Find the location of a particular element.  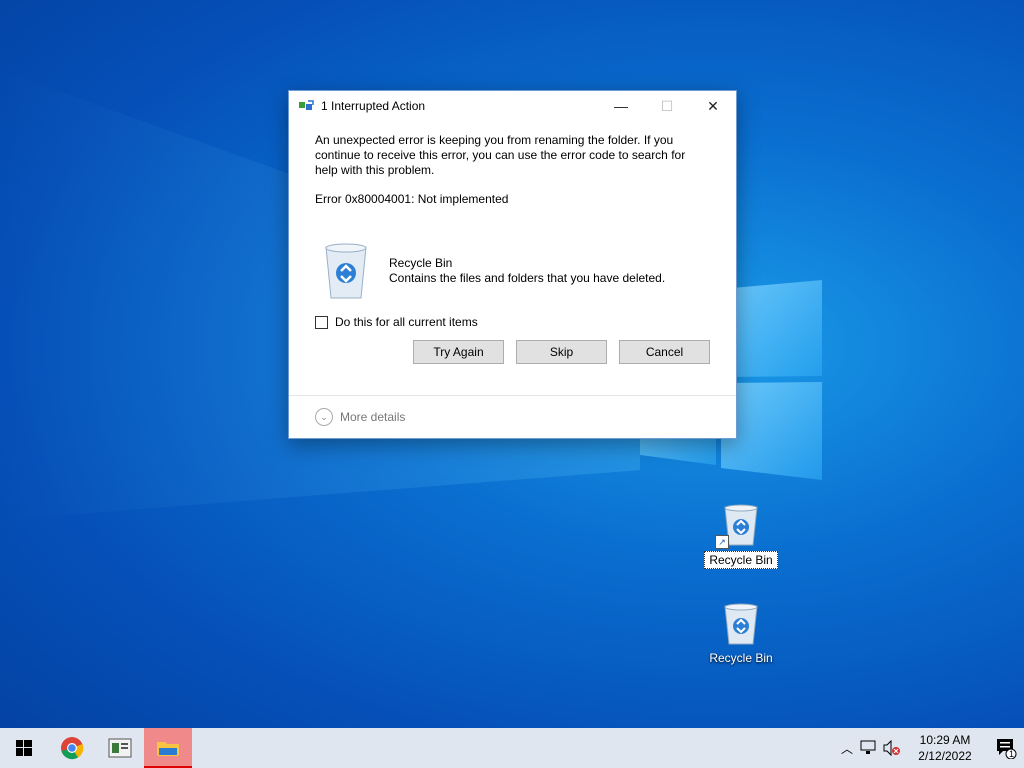

file-explorer-icon is located at coordinates (168, 749).